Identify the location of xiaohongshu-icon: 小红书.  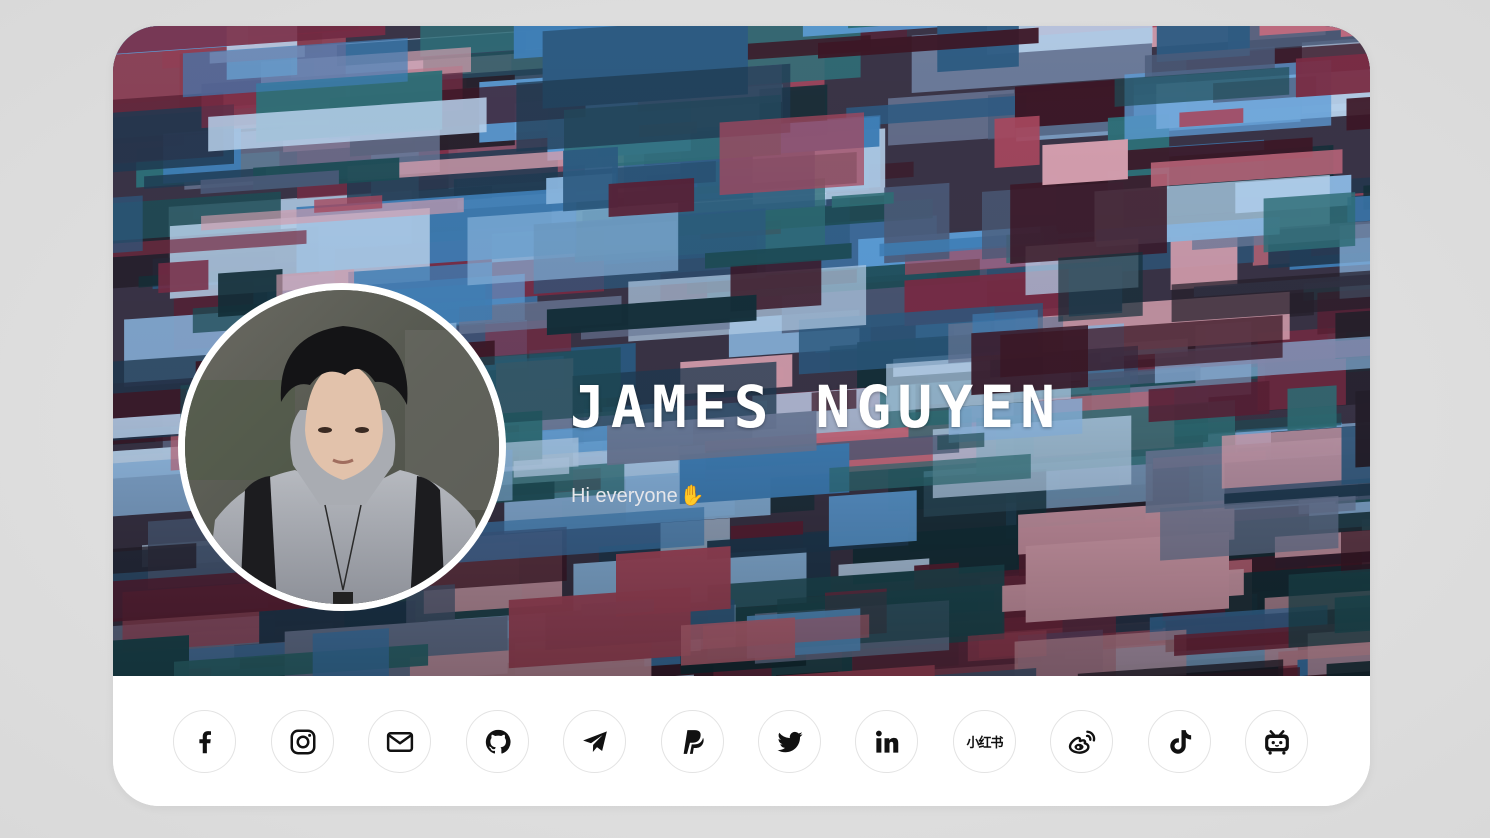
(984, 743).